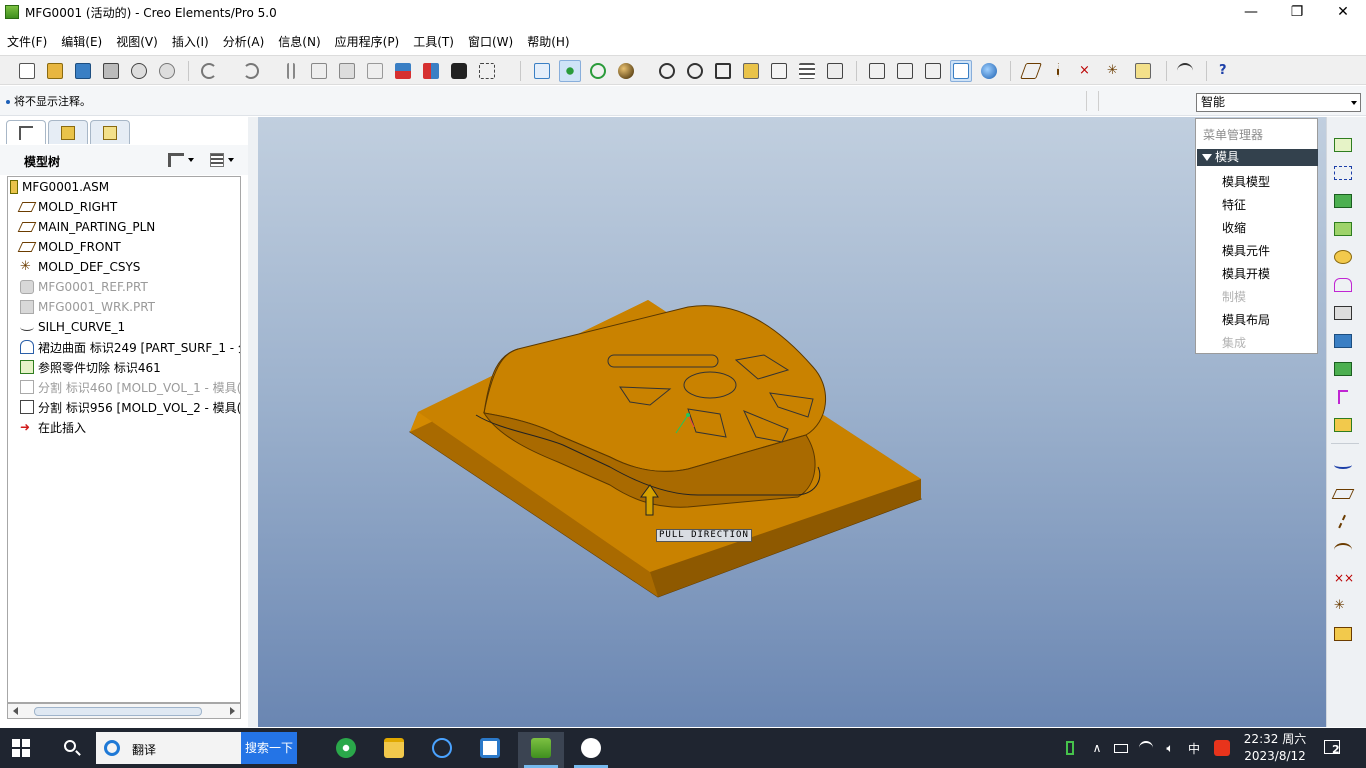 This screenshot has height=768, width=1366. What do you see at coordinates (1278, 102) in the screenshot?
I see `selection-filter-dropdown: 智能` at bounding box center [1278, 102].